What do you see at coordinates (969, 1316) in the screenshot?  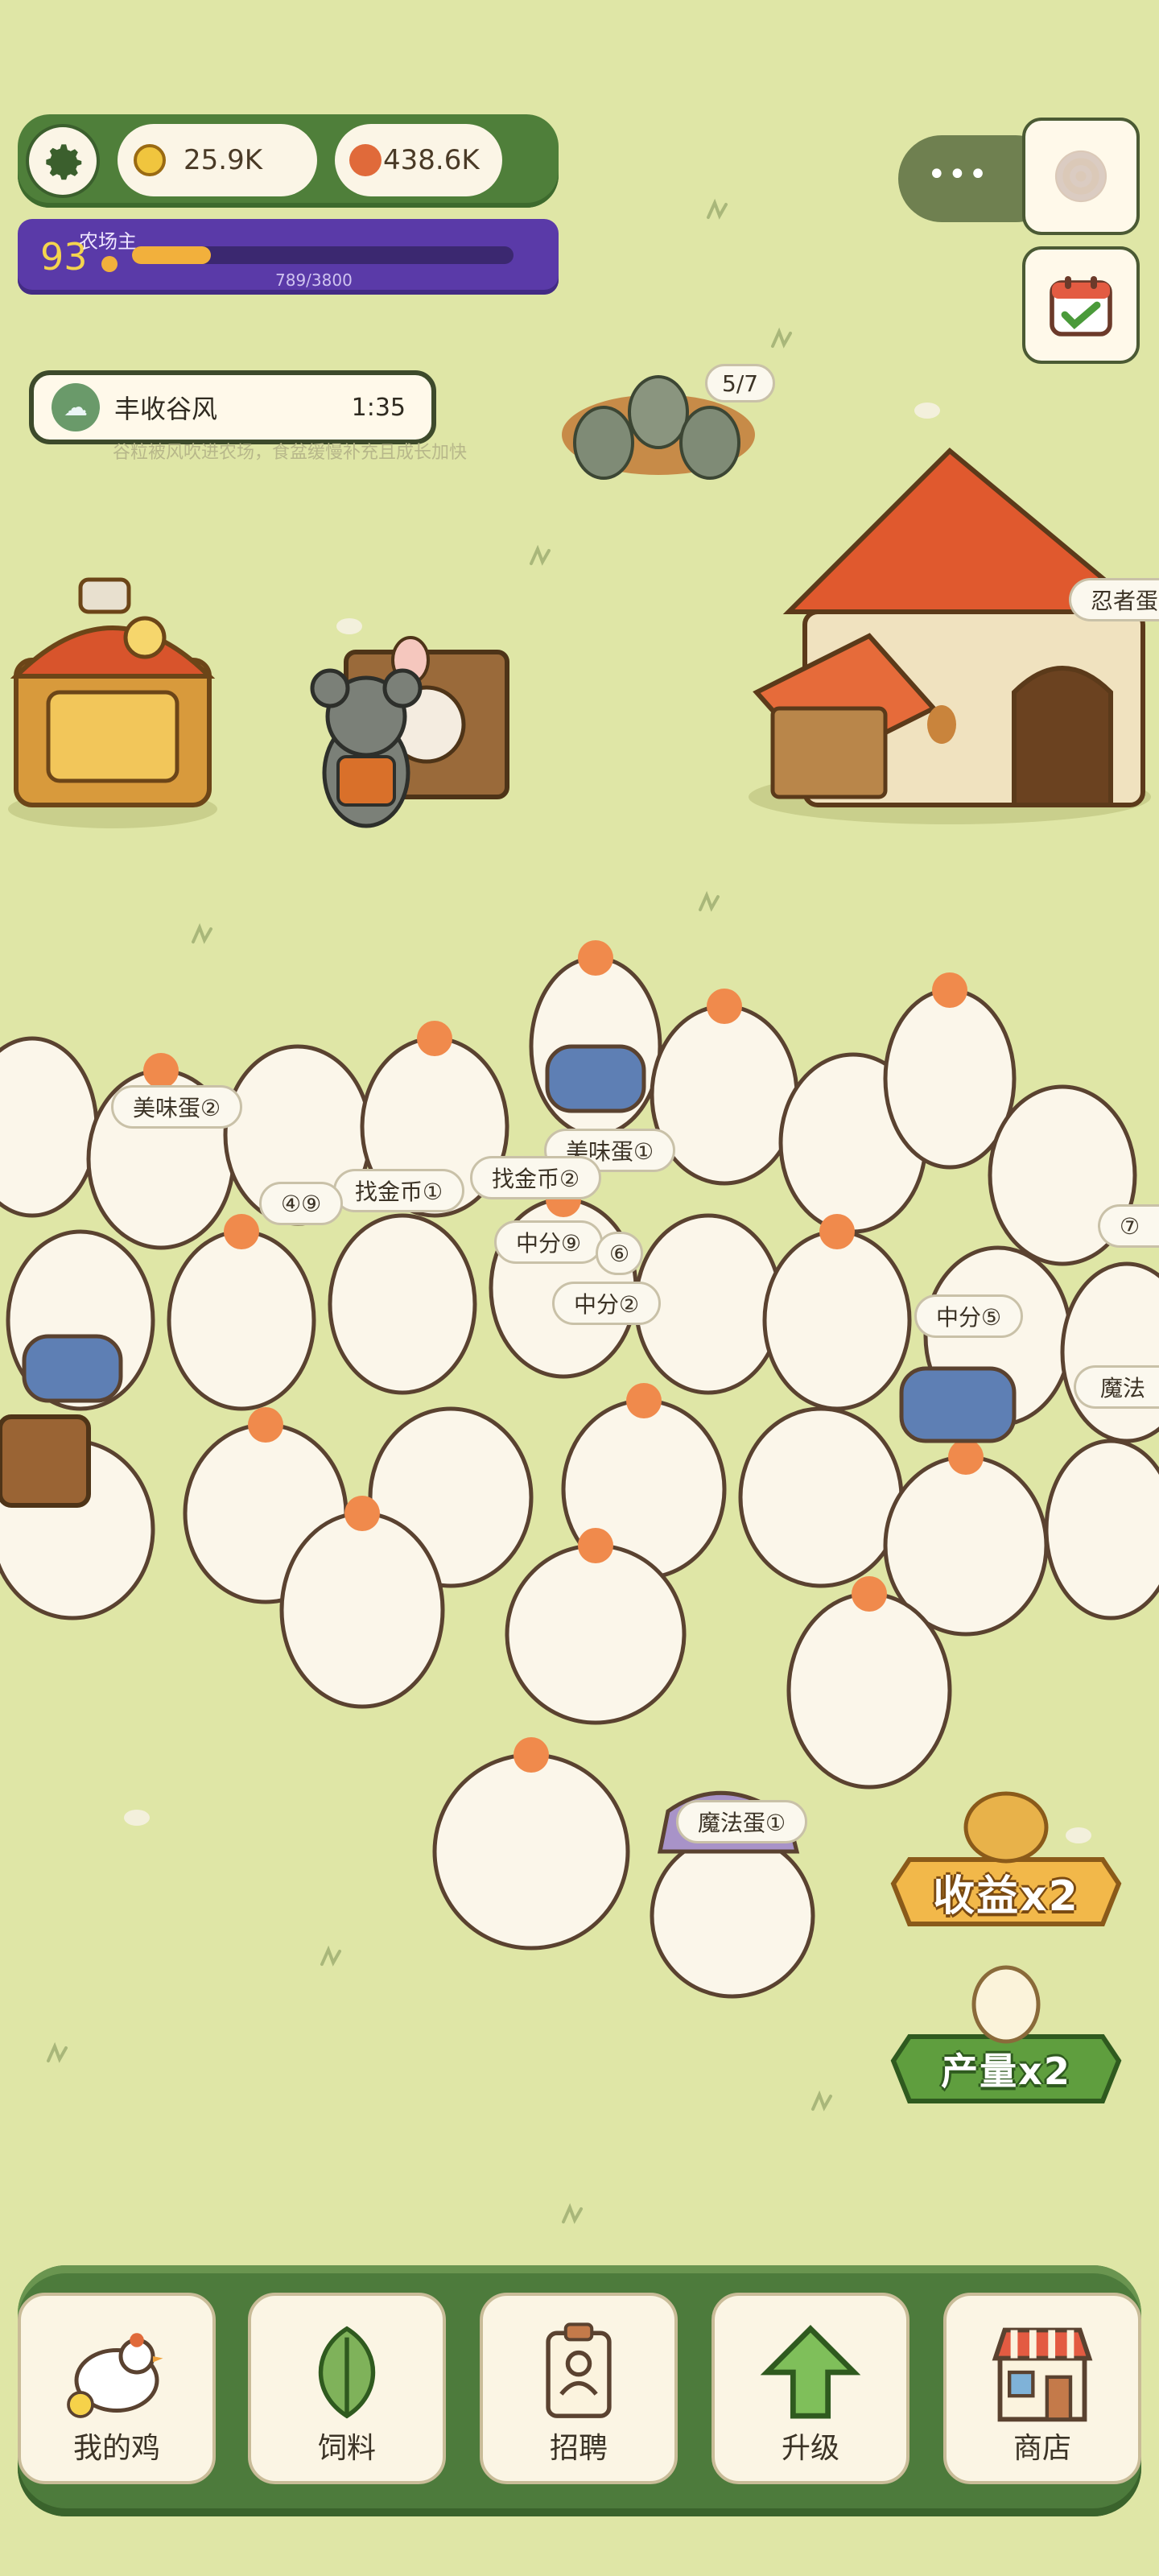 I see `chicken-label: 中分⑤` at bounding box center [969, 1316].